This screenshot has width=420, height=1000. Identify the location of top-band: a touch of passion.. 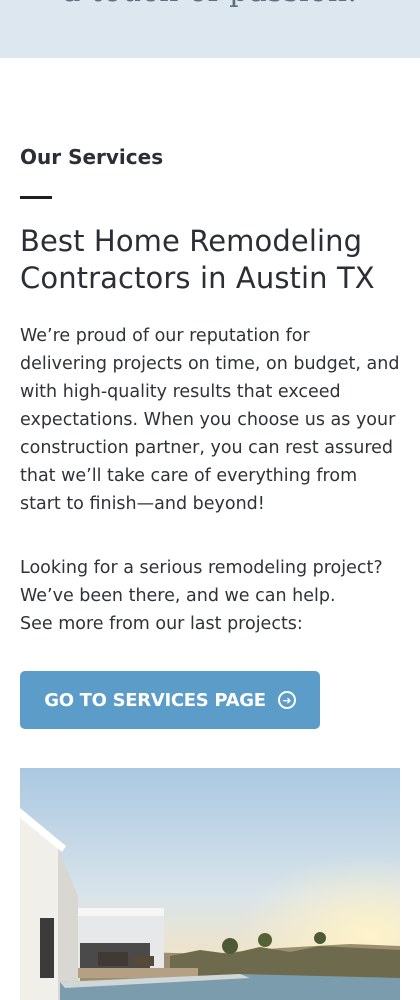
(210, 29).